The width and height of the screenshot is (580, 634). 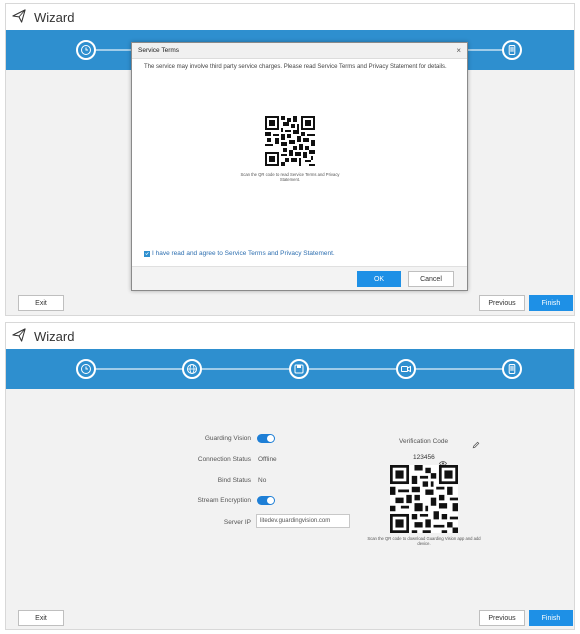 I want to click on edit-icon, so click(x=476, y=445).